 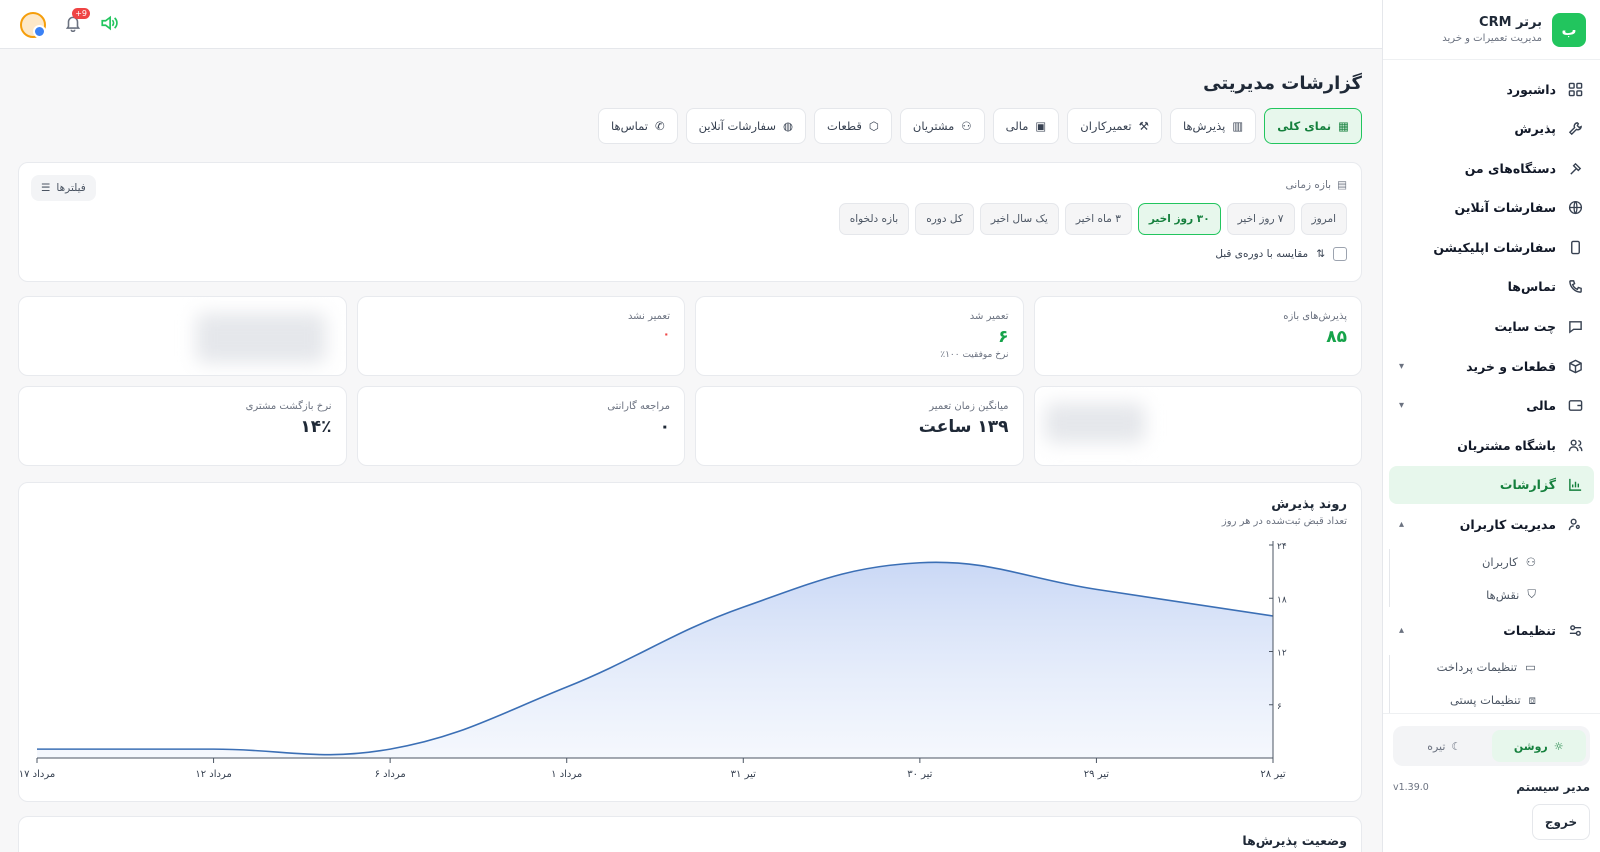 What do you see at coordinates (1279, 707) in the screenshot?
I see `y-tick-label: ۶` at bounding box center [1279, 707].